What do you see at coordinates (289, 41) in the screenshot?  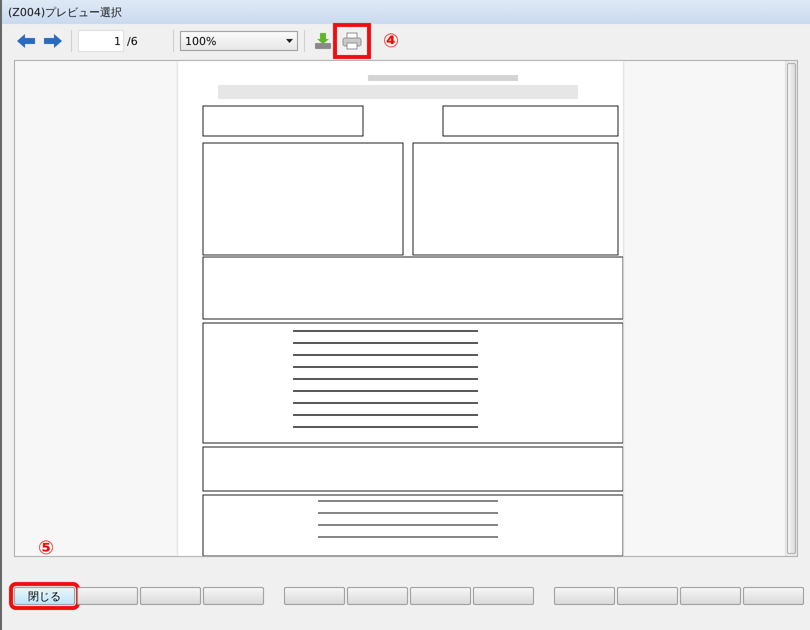 I see `caret-icon` at bounding box center [289, 41].